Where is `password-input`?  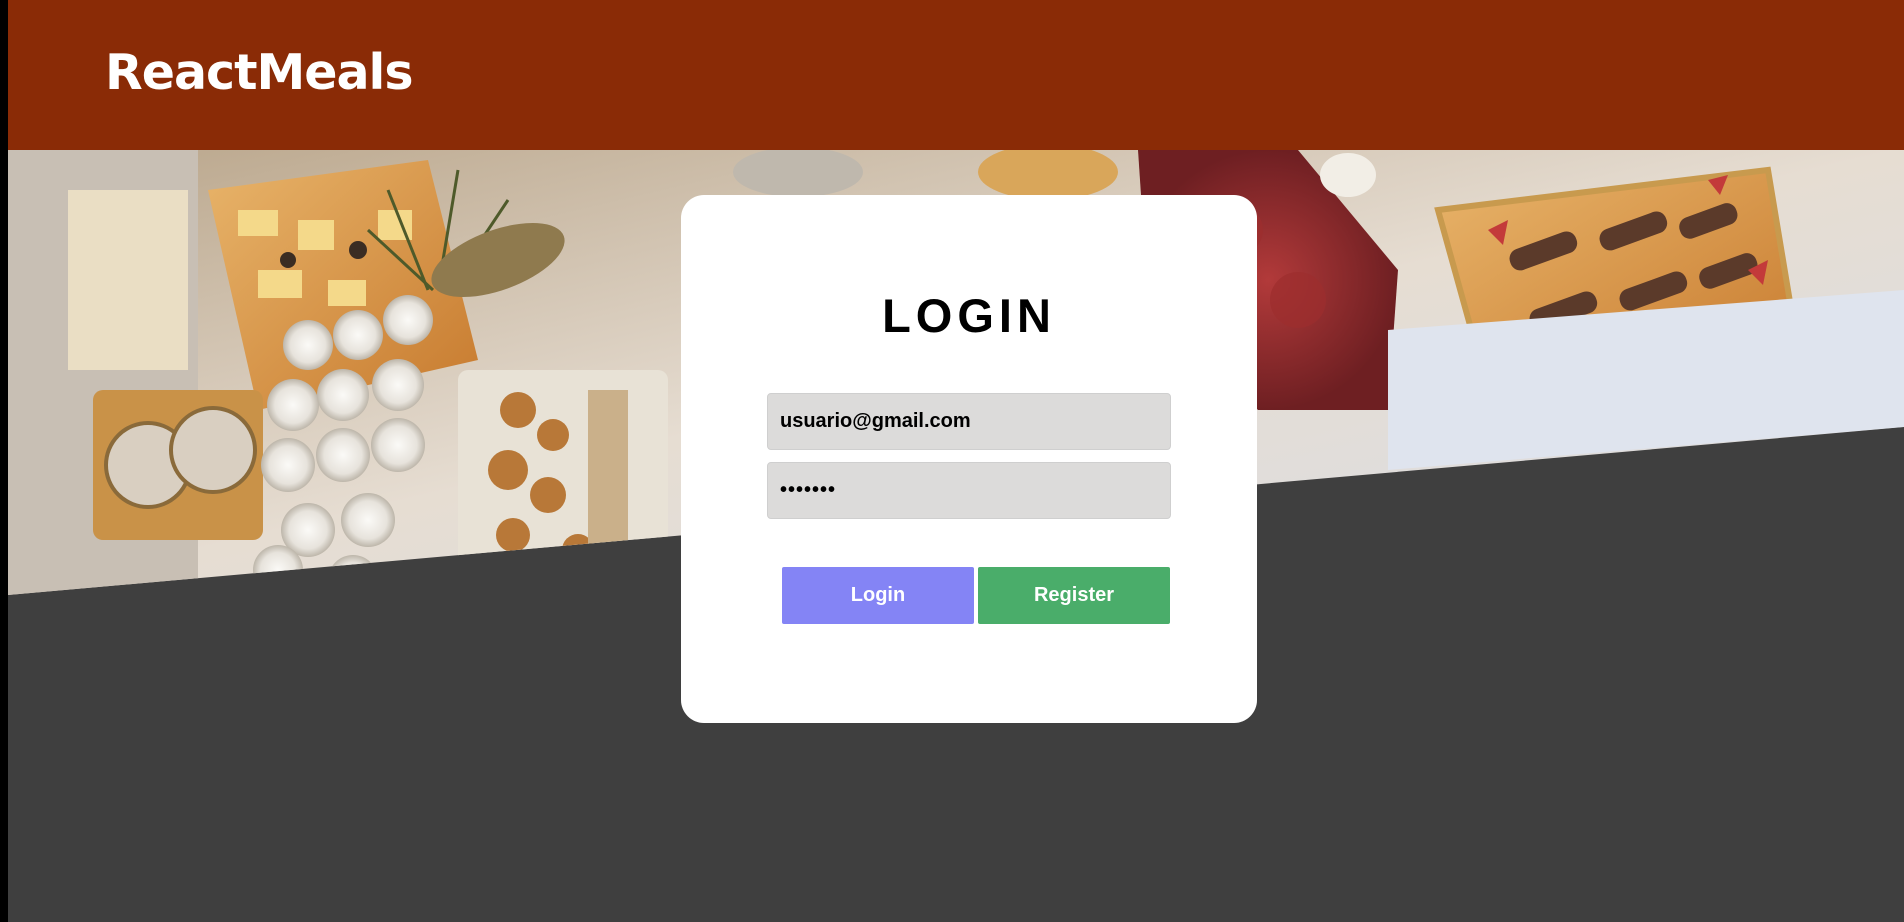 password-input is located at coordinates (969, 490).